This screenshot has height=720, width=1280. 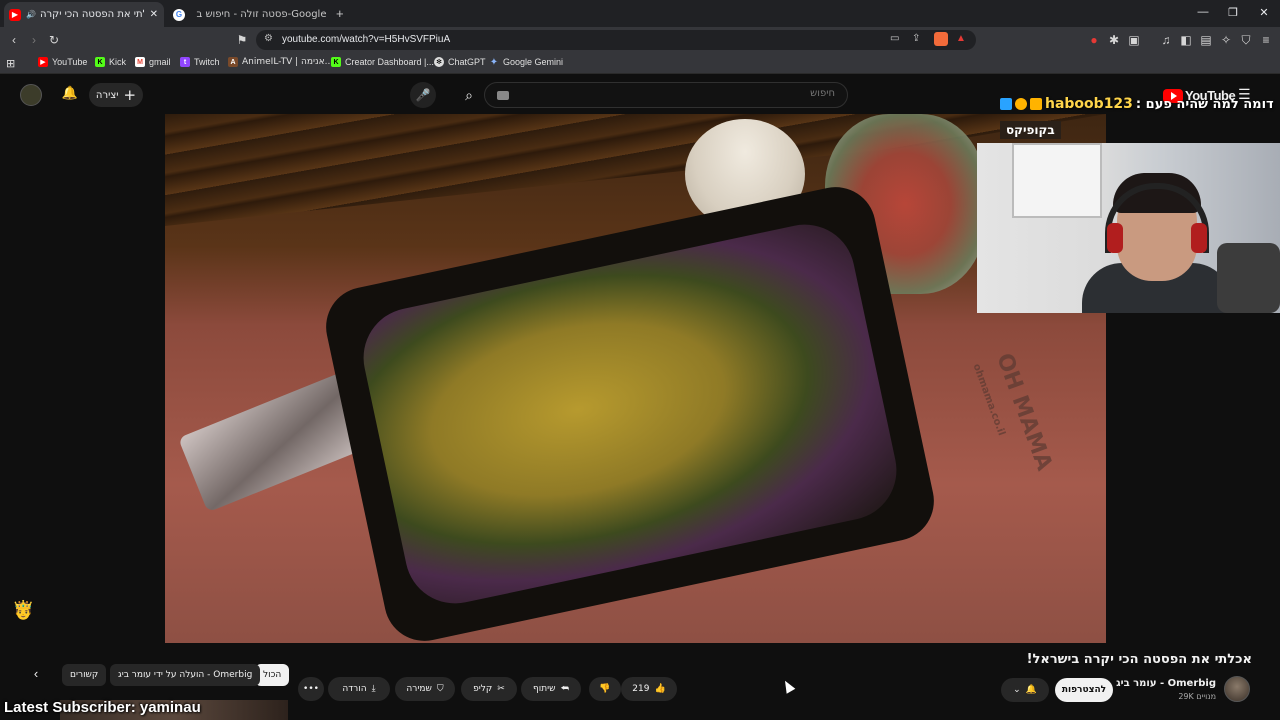 I want to click on webcam-window, so click(x=1057, y=180).